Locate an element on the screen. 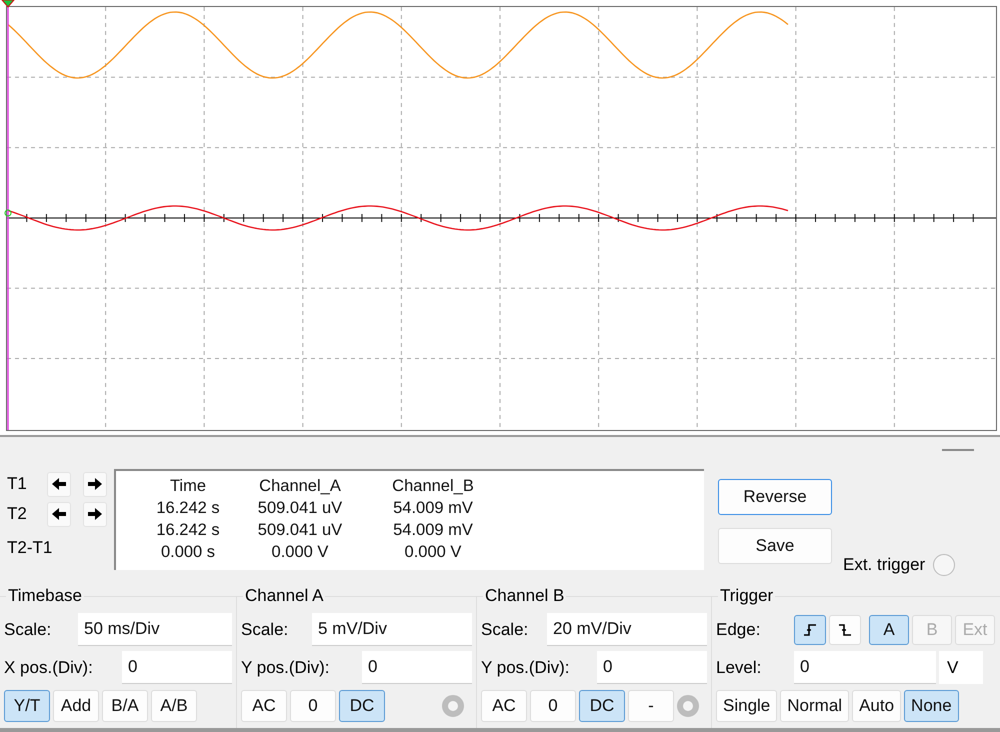 This screenshot has width=1000, height=732. input-field: 5 mV/Div is located at coordinates (392, 629).